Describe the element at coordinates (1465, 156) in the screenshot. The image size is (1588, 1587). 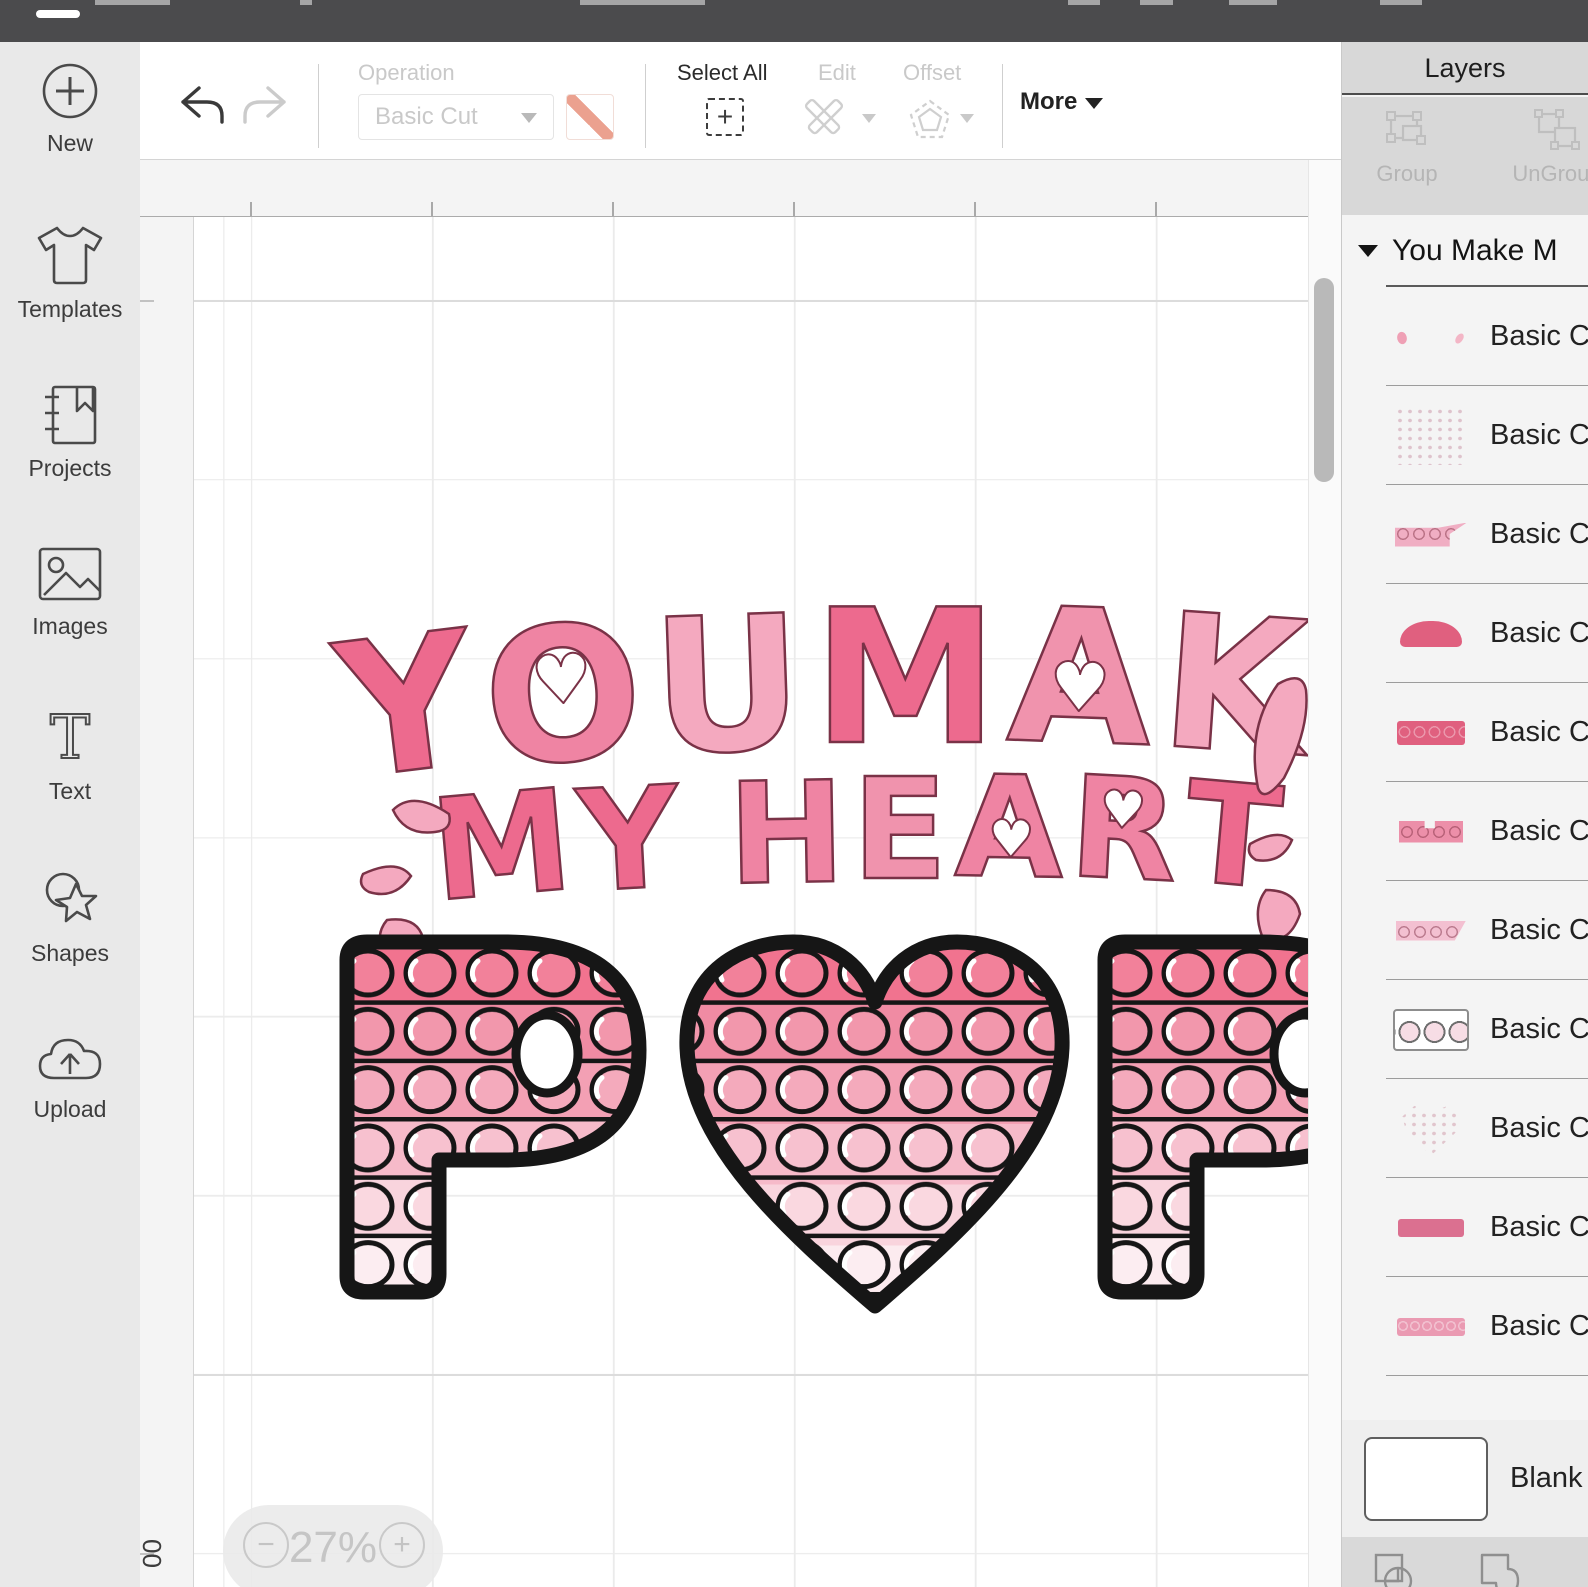
I see `layers-panel-actions: Group UnGroup` at that location.